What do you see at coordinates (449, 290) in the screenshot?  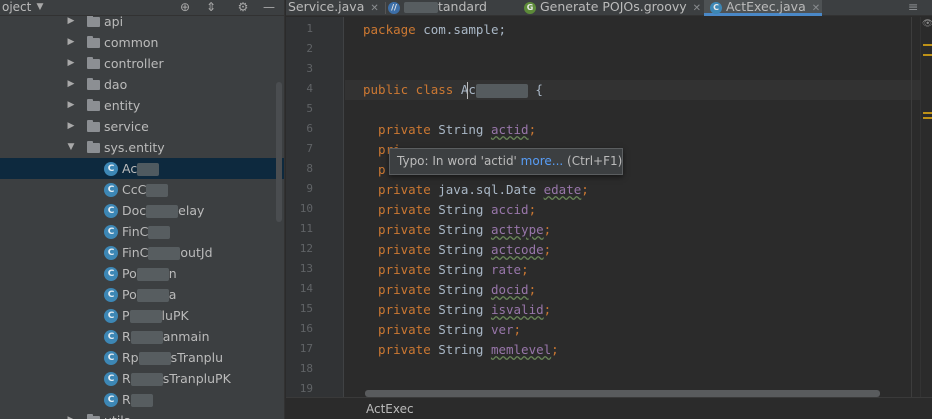 I see `code-line: private String docid;` at bounding box center [449, 290].